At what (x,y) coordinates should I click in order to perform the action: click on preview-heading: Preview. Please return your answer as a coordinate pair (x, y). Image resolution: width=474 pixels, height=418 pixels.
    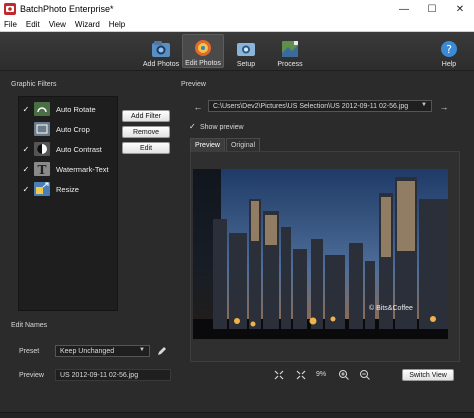
    Looking at the image, I should click on (193, 84).